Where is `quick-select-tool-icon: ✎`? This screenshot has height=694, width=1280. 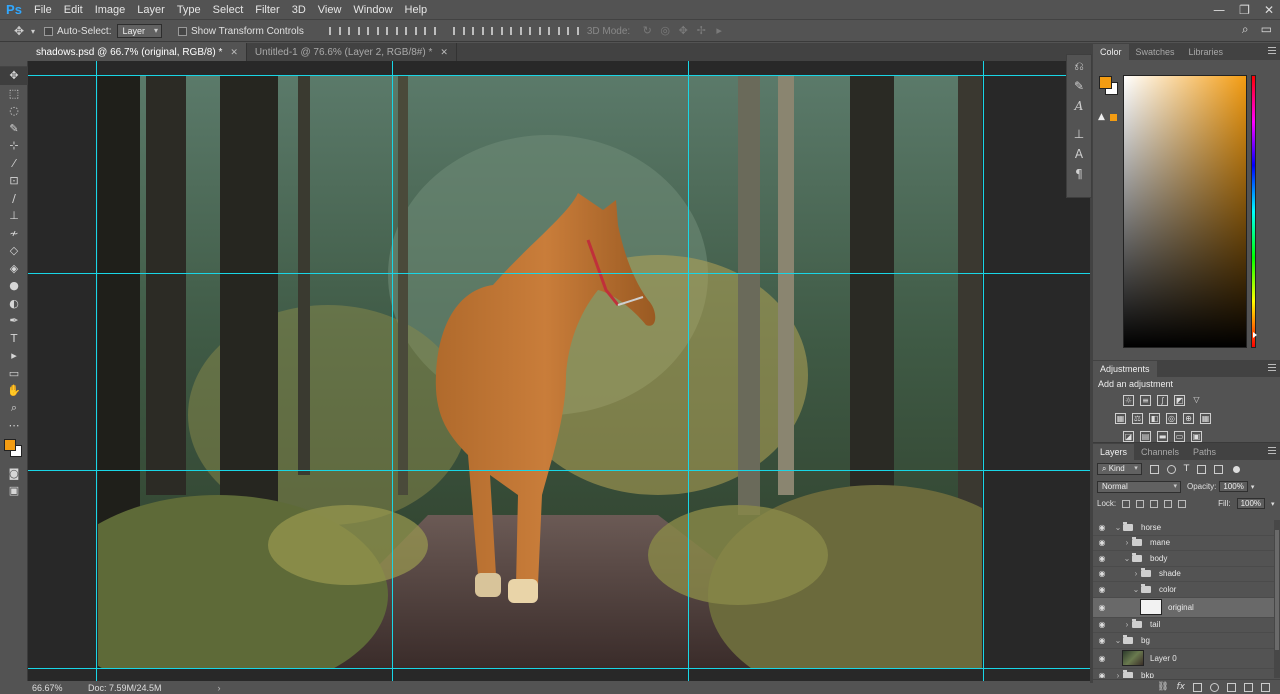
quick-select-tool-icon: ✎ is located at coordinates (14, 129).